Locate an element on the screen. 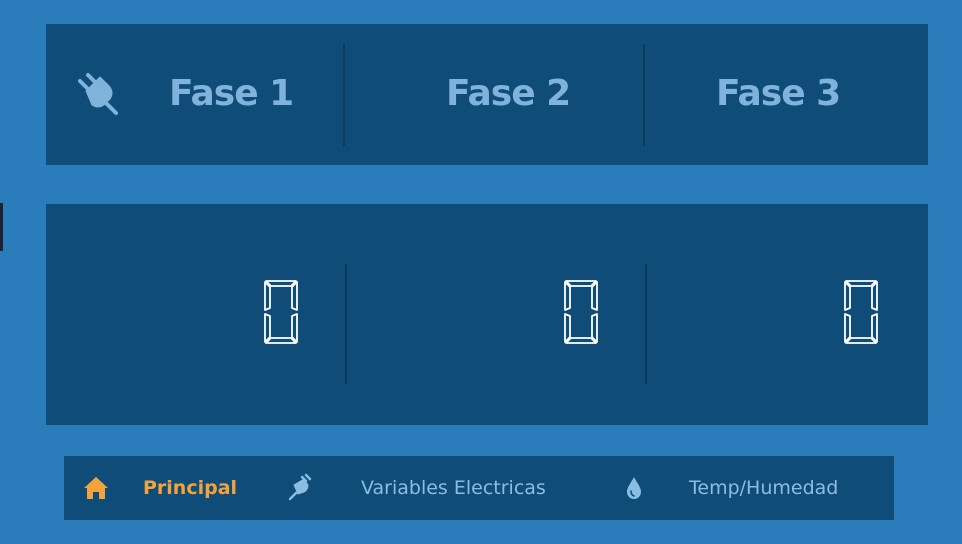 Image resolution: width=962 pixels, height=544 pixels. nav-item-principal: Principal is located at coordinates (162, 488).